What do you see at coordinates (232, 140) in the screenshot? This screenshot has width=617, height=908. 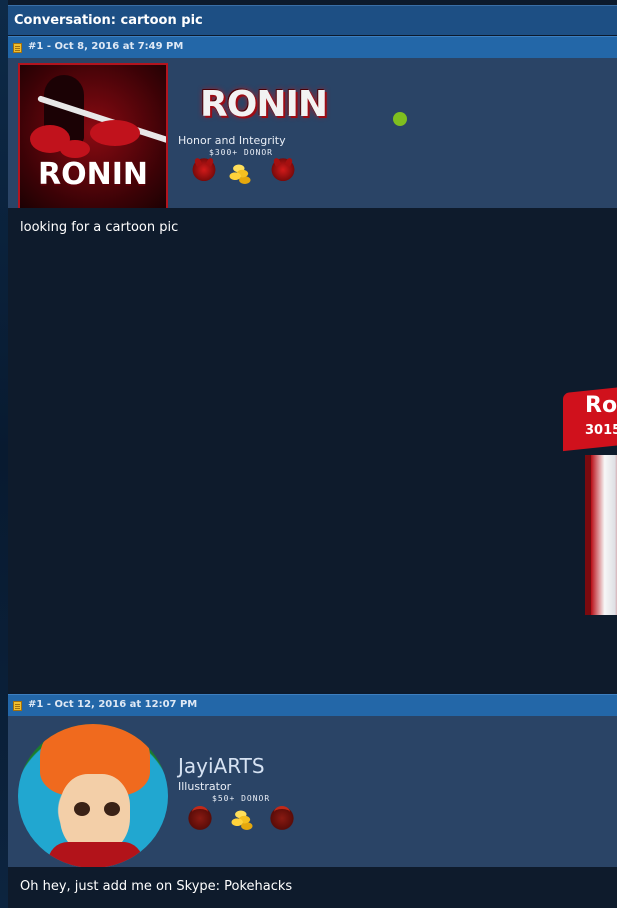 I see `user-title: Honor and Integrity` at bounding box center [232, 140].